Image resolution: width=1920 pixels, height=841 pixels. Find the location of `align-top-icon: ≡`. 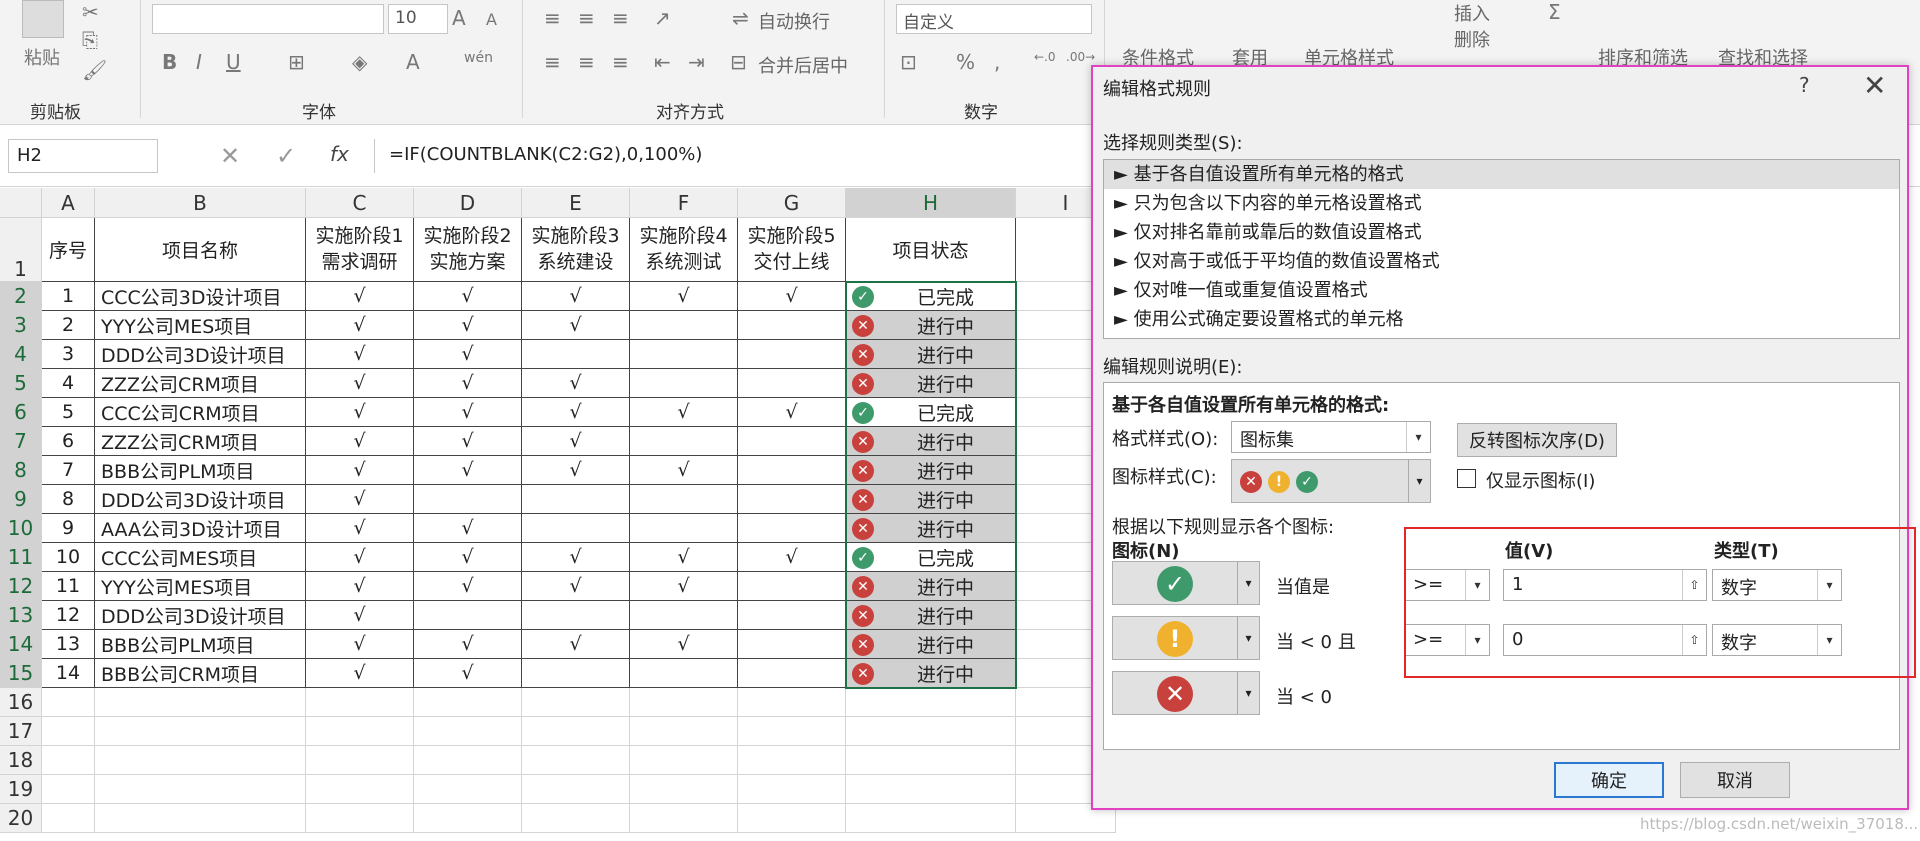

align-top-icon: ≡ is located at coordinates (552, 18).